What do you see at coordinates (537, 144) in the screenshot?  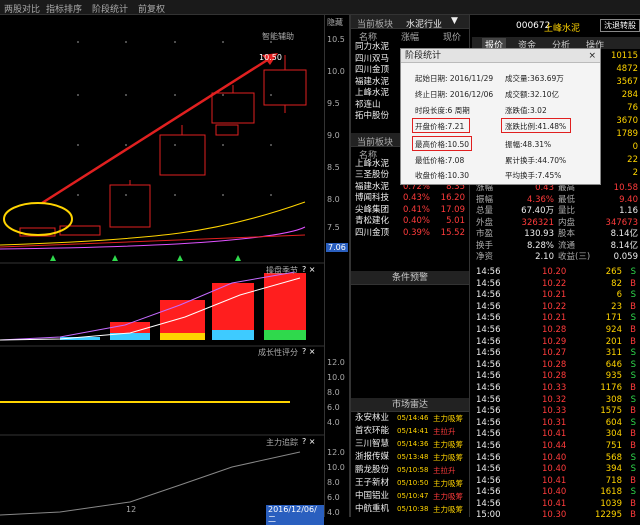 I see `amplitude-value: 48.31%` at bounding box center [537, 144].